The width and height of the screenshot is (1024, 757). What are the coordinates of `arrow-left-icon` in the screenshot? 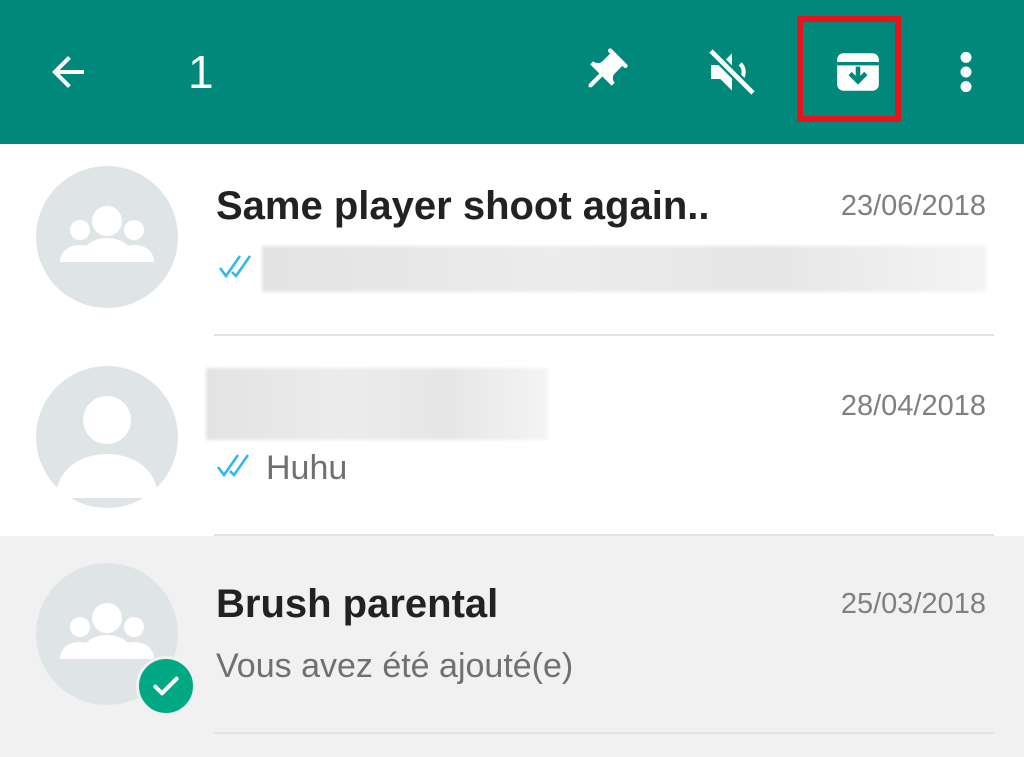 It's located at (68, 72).